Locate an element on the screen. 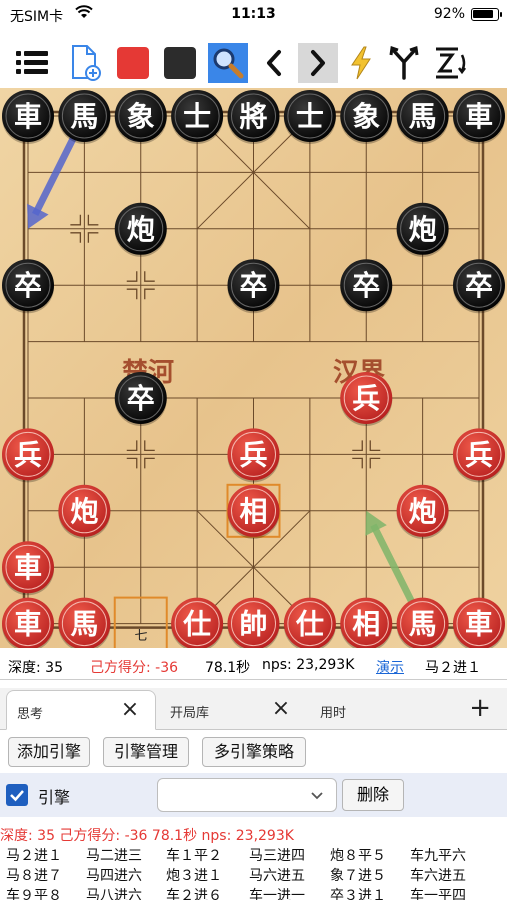  pv-move: 车１平２ is located at coordinates (194, 856).